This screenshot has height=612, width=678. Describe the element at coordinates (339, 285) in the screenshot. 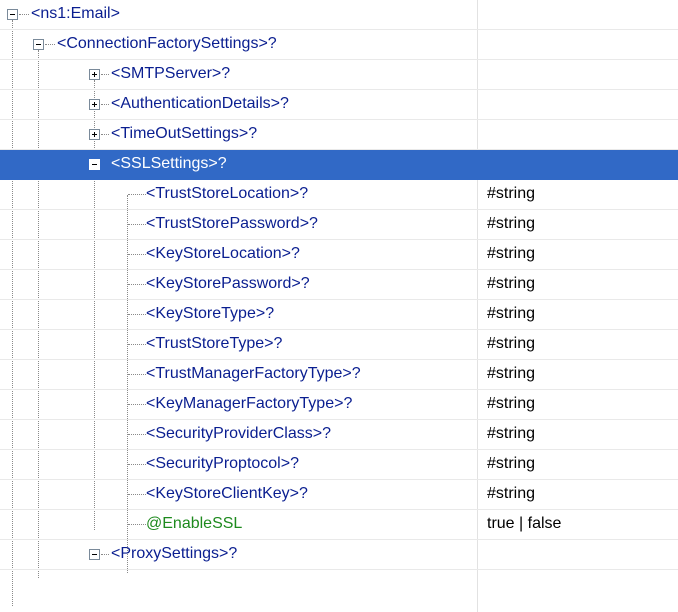

I see `tree-row-leaf: <KeyStorePassword>? #string` at that location.